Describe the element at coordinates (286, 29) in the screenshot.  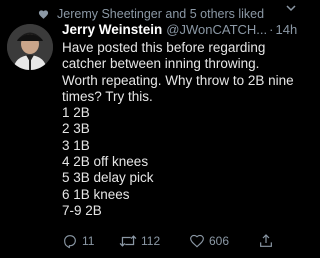
I see `timestamp: 14h` at that location.